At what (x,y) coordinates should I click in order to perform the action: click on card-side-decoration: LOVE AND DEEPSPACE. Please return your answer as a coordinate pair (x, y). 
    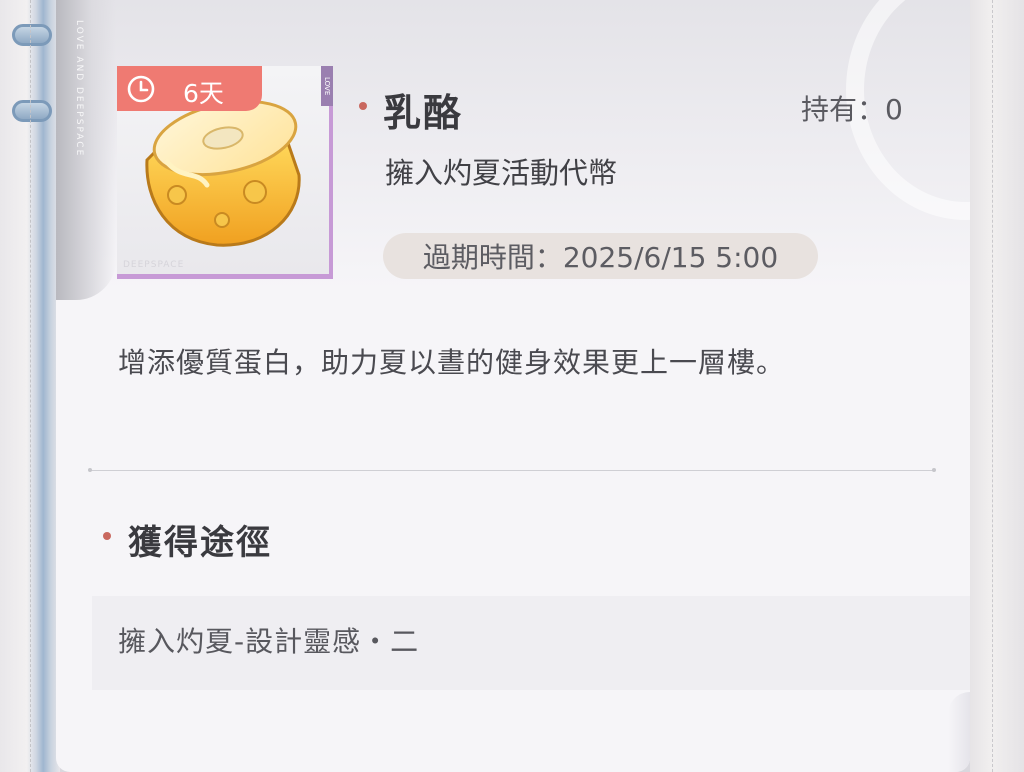
    Looking at the image, I should click on (86, 150).